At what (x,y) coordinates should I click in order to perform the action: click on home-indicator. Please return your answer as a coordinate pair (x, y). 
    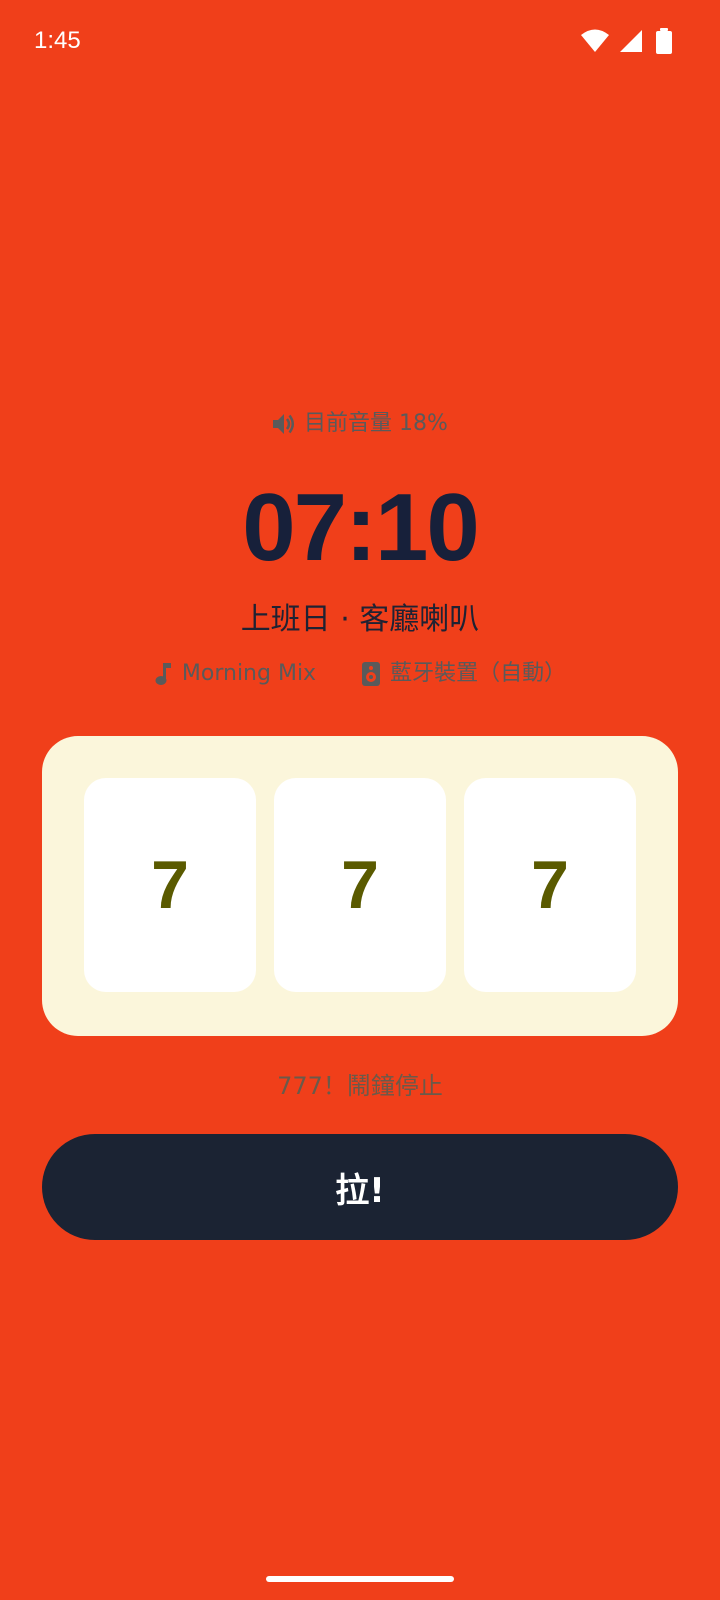
    Looking at the image, I should click on (360, 1579).